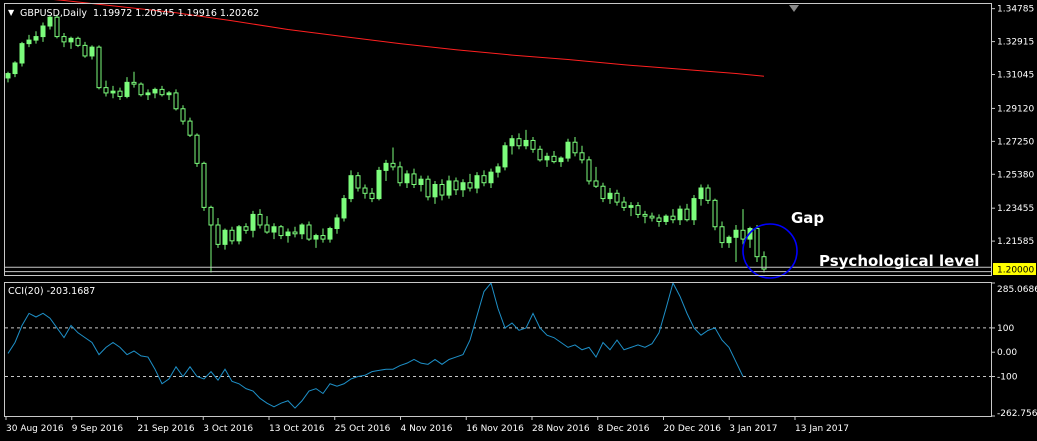 This screenshot has height=441, width=1037. I want to click on gap-label: Gap, so click(807, 218).